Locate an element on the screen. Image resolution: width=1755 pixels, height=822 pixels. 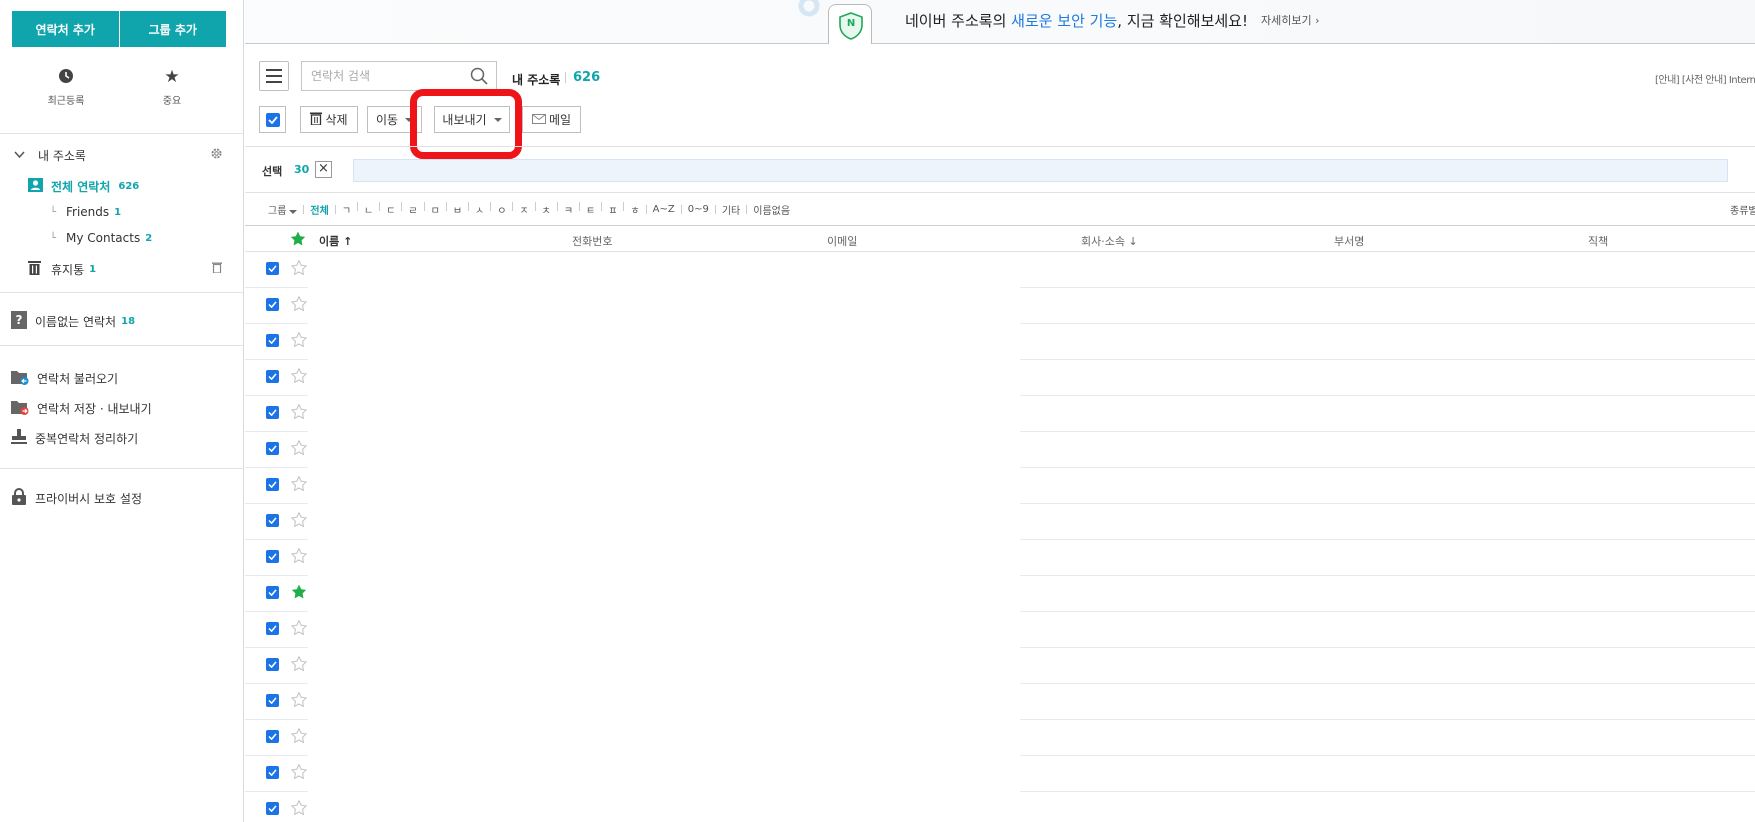
promo-banner: N 네이버 주소록의 새로운 보안 기능, 지금 확인해보세요! 자세히보기 › is located at coordinates (1000, 22).